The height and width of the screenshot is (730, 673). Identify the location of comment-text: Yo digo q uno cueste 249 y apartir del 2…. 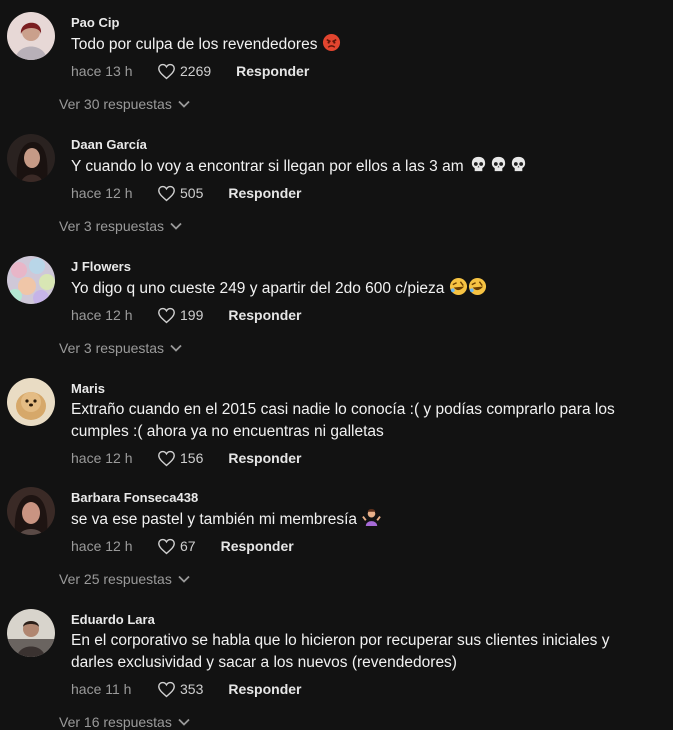
(361, 290).